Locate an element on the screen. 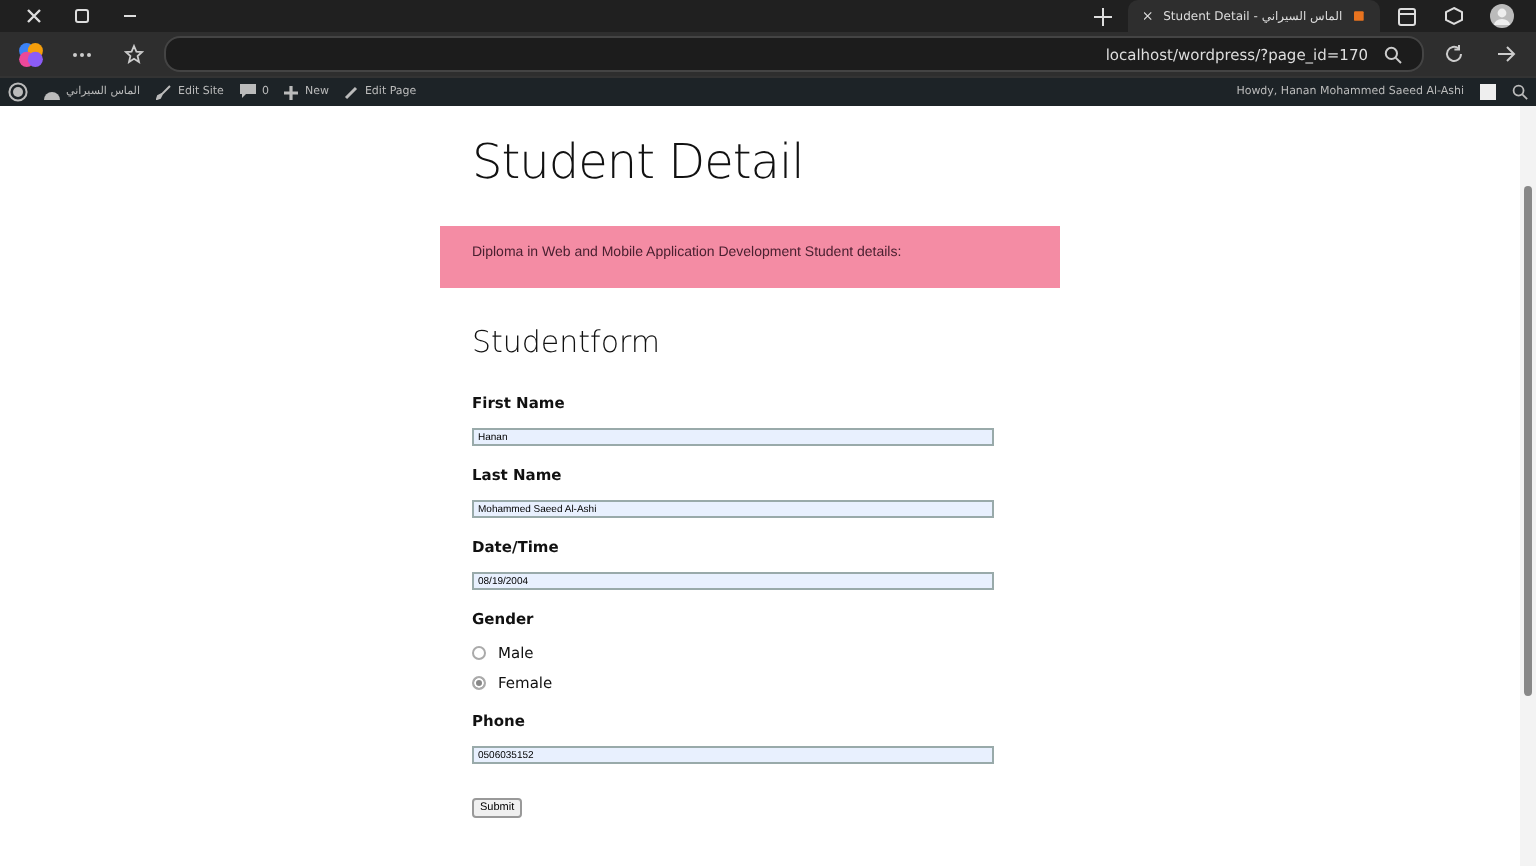  close-icon is located at coordinates (1148, 16).